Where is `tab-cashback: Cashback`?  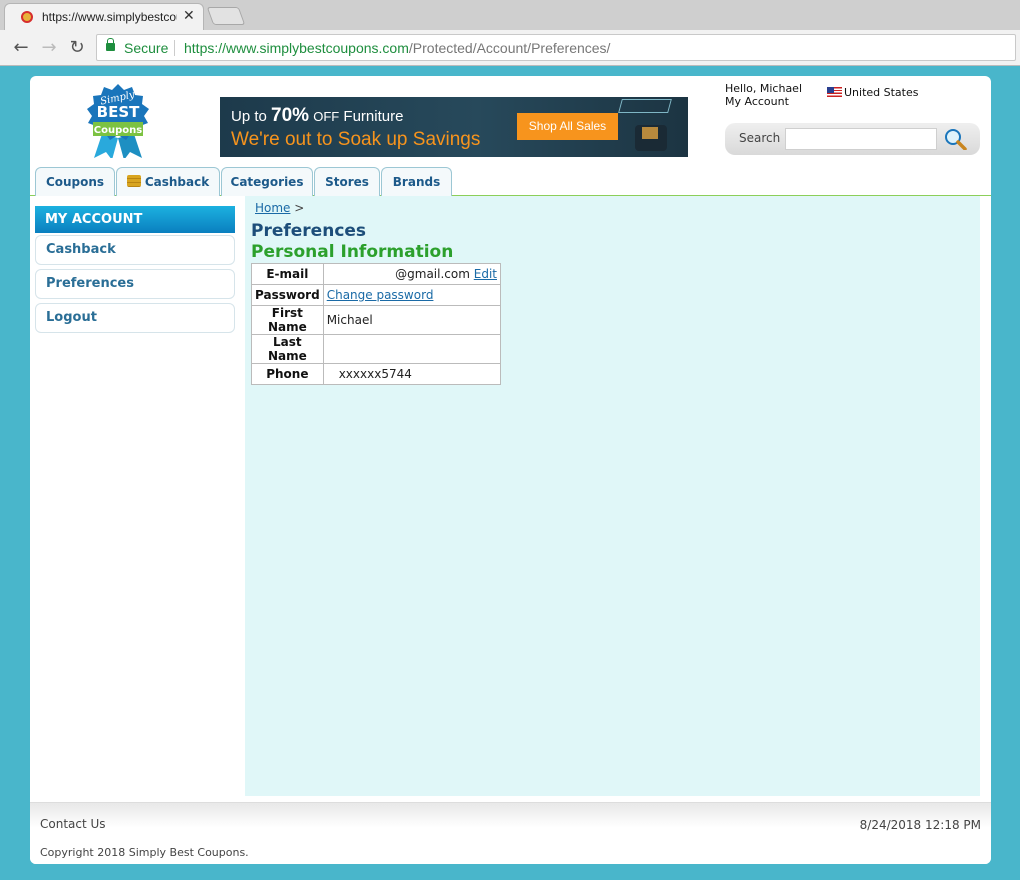 tab-cashback: Cashback is located at coordinates (168, 181).